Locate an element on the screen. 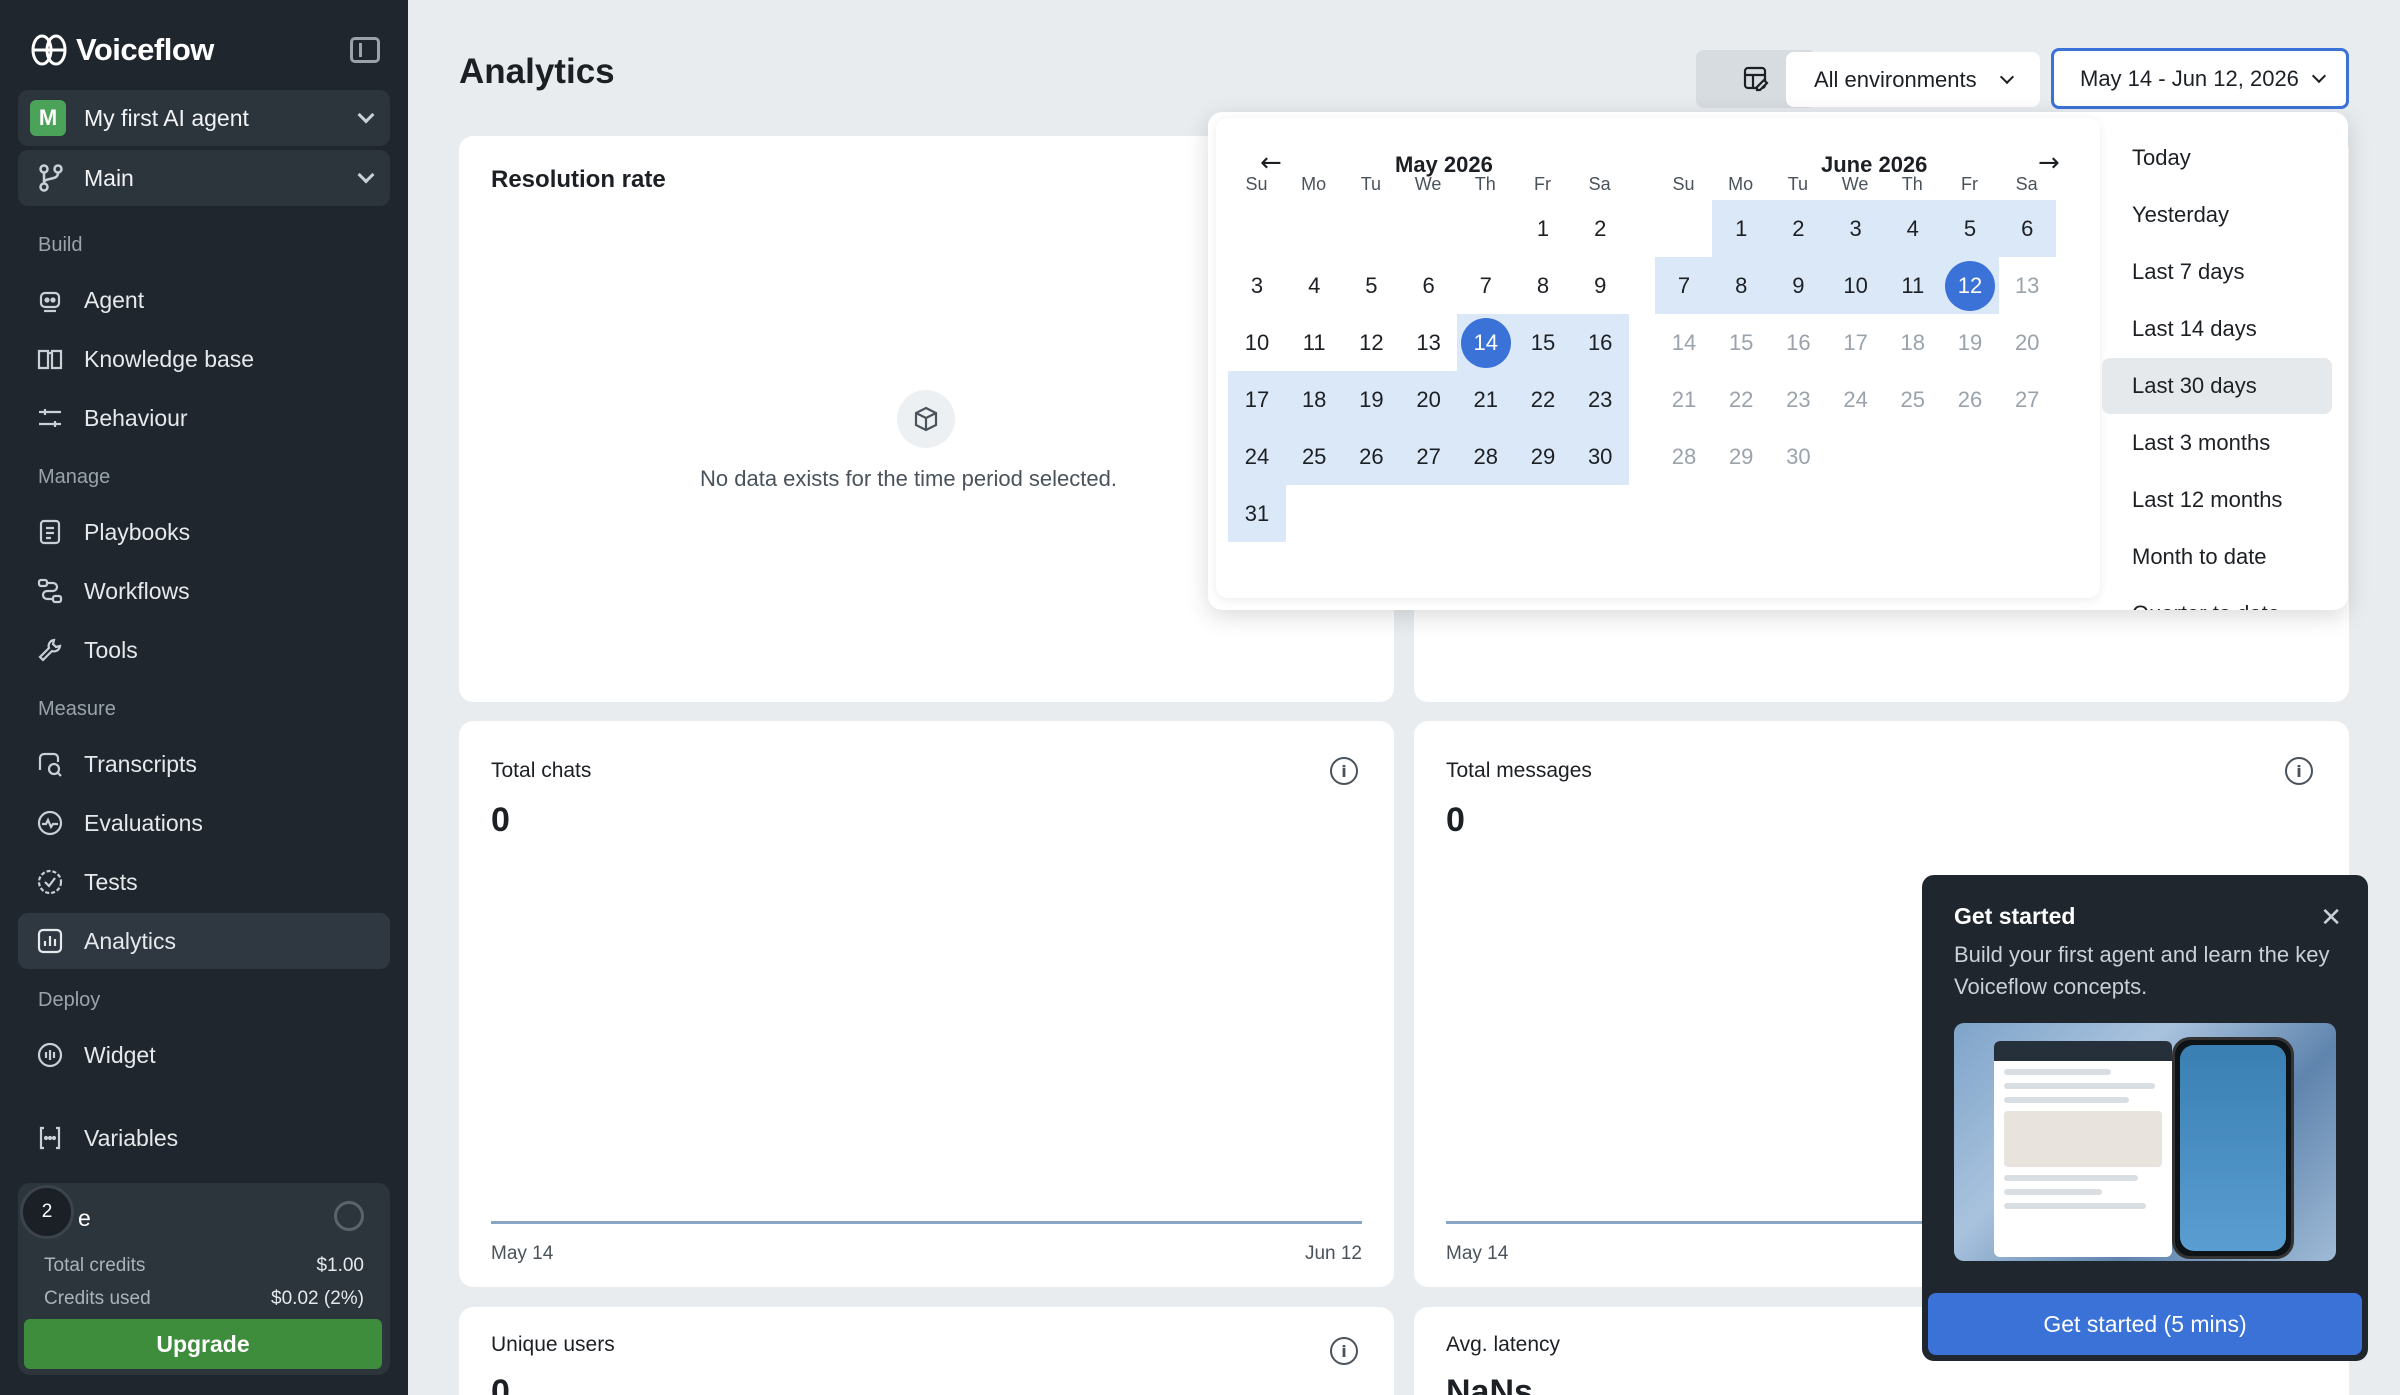 The image size is (2400, 1395). agent-selector: M My first AI agent is located at coordinates (204, 118).